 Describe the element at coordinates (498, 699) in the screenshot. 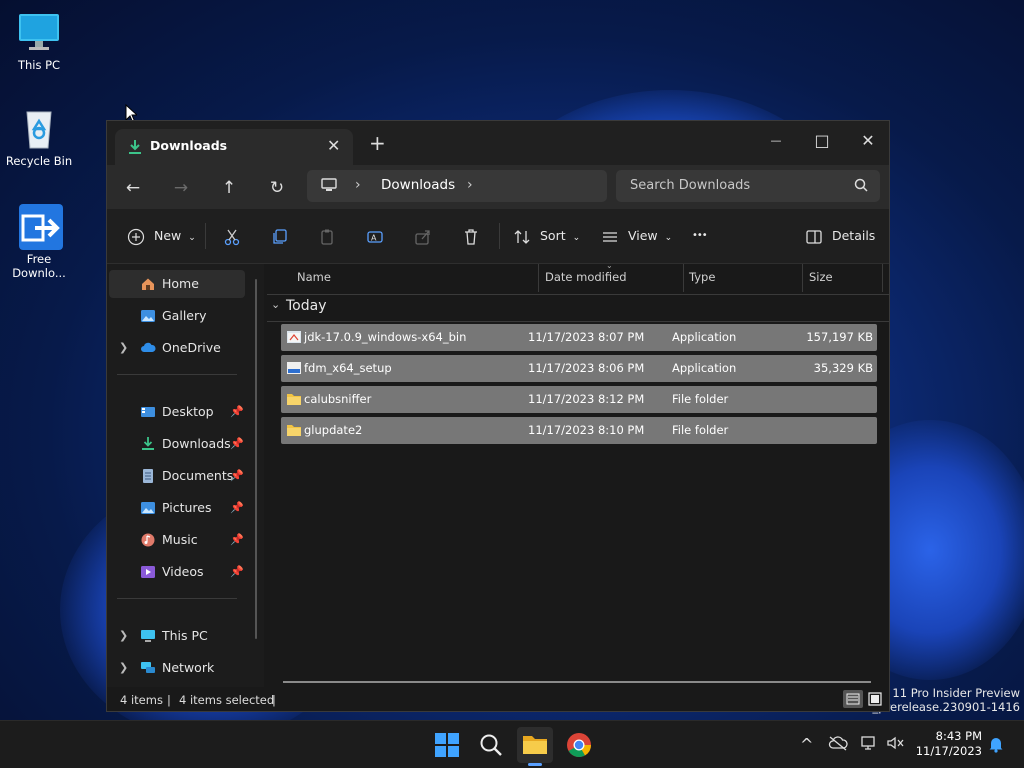

I see `status-bar: 4 items | 4 items selected |` at that location.